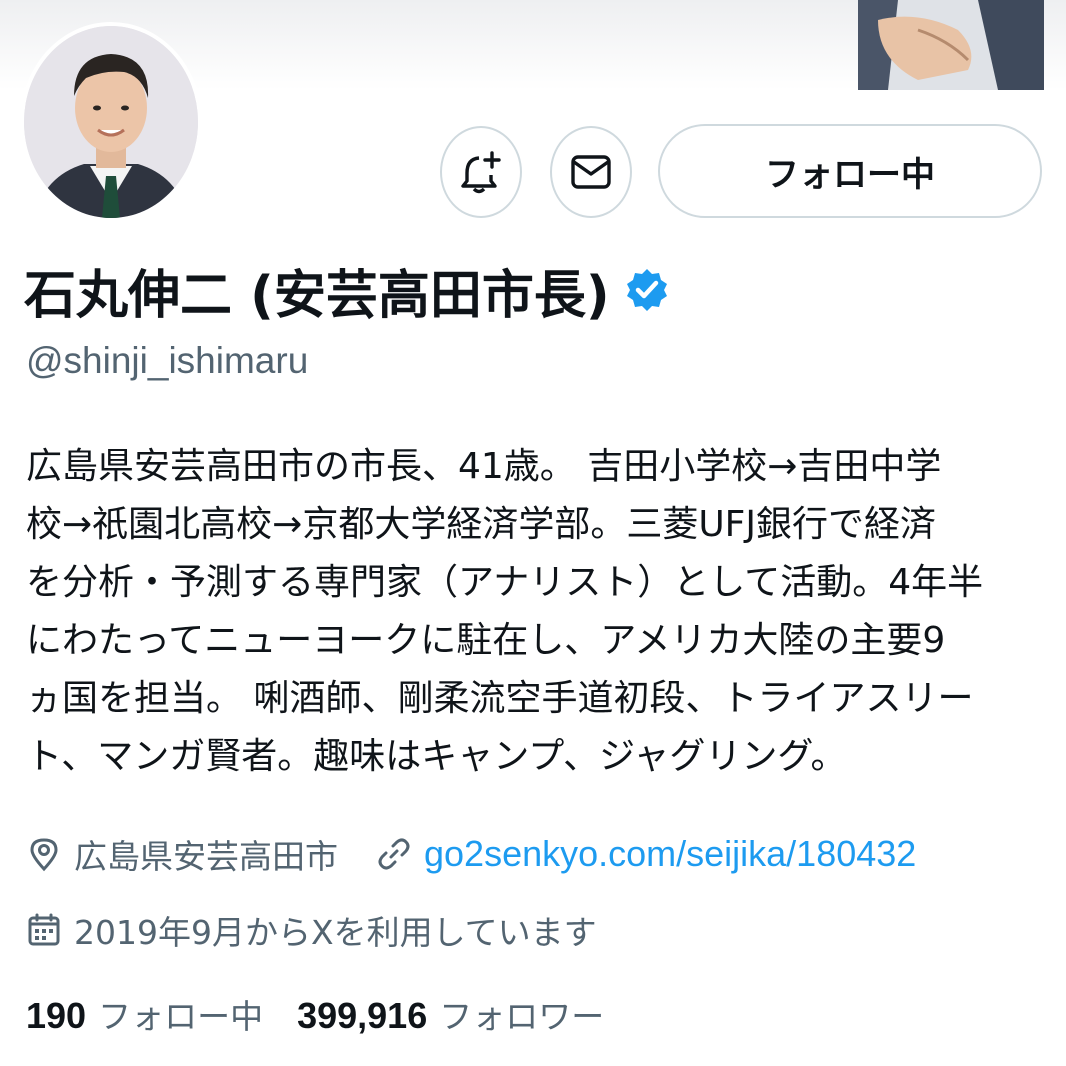 Image resolution: width=1066 pixels, height=1066 pixels. Describe the element at coordinates (481, 524) in the screenshot. I see `bio-line: 校→祇園北高校→京都大学経済学部。三菱UFJ銀行で経済` at that location.